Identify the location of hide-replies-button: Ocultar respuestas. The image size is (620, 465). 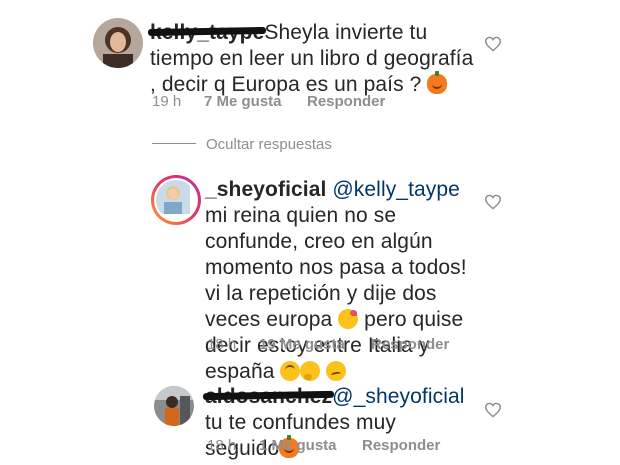
(269, 144).